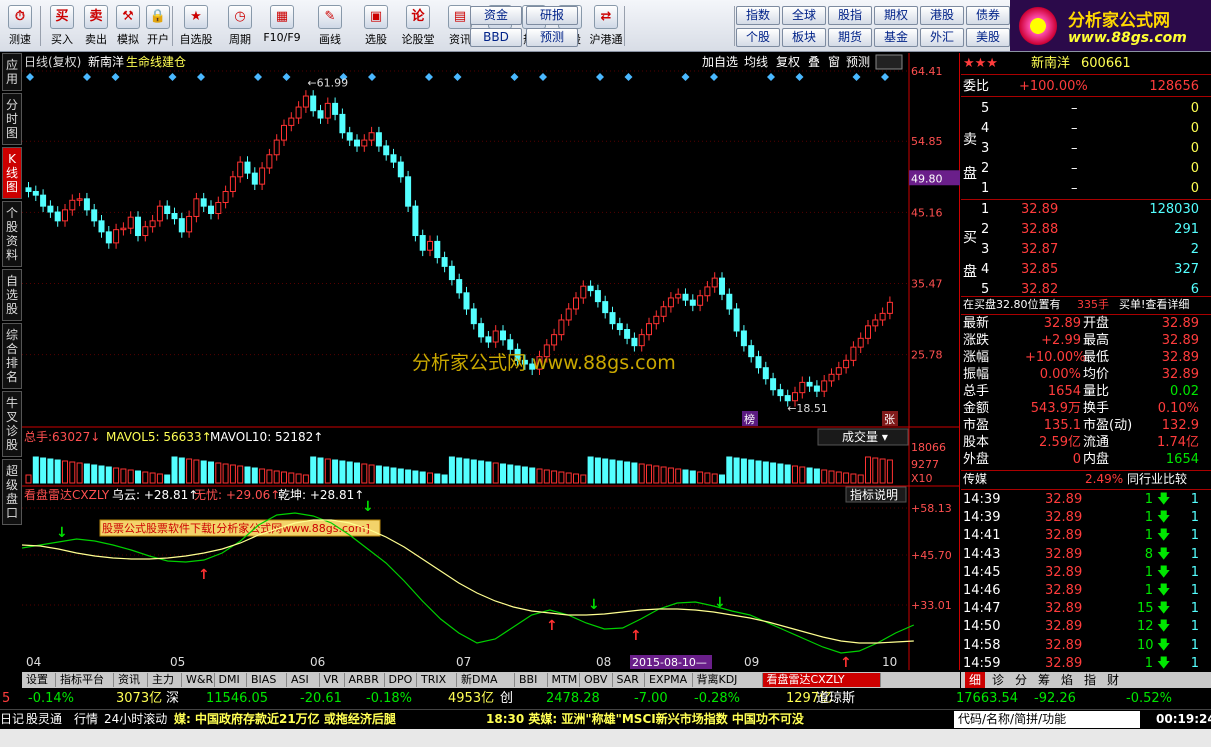 This screenshot has width=1211, height=747. I want to click on bar2-item-0: 日记, so click(12, 719).